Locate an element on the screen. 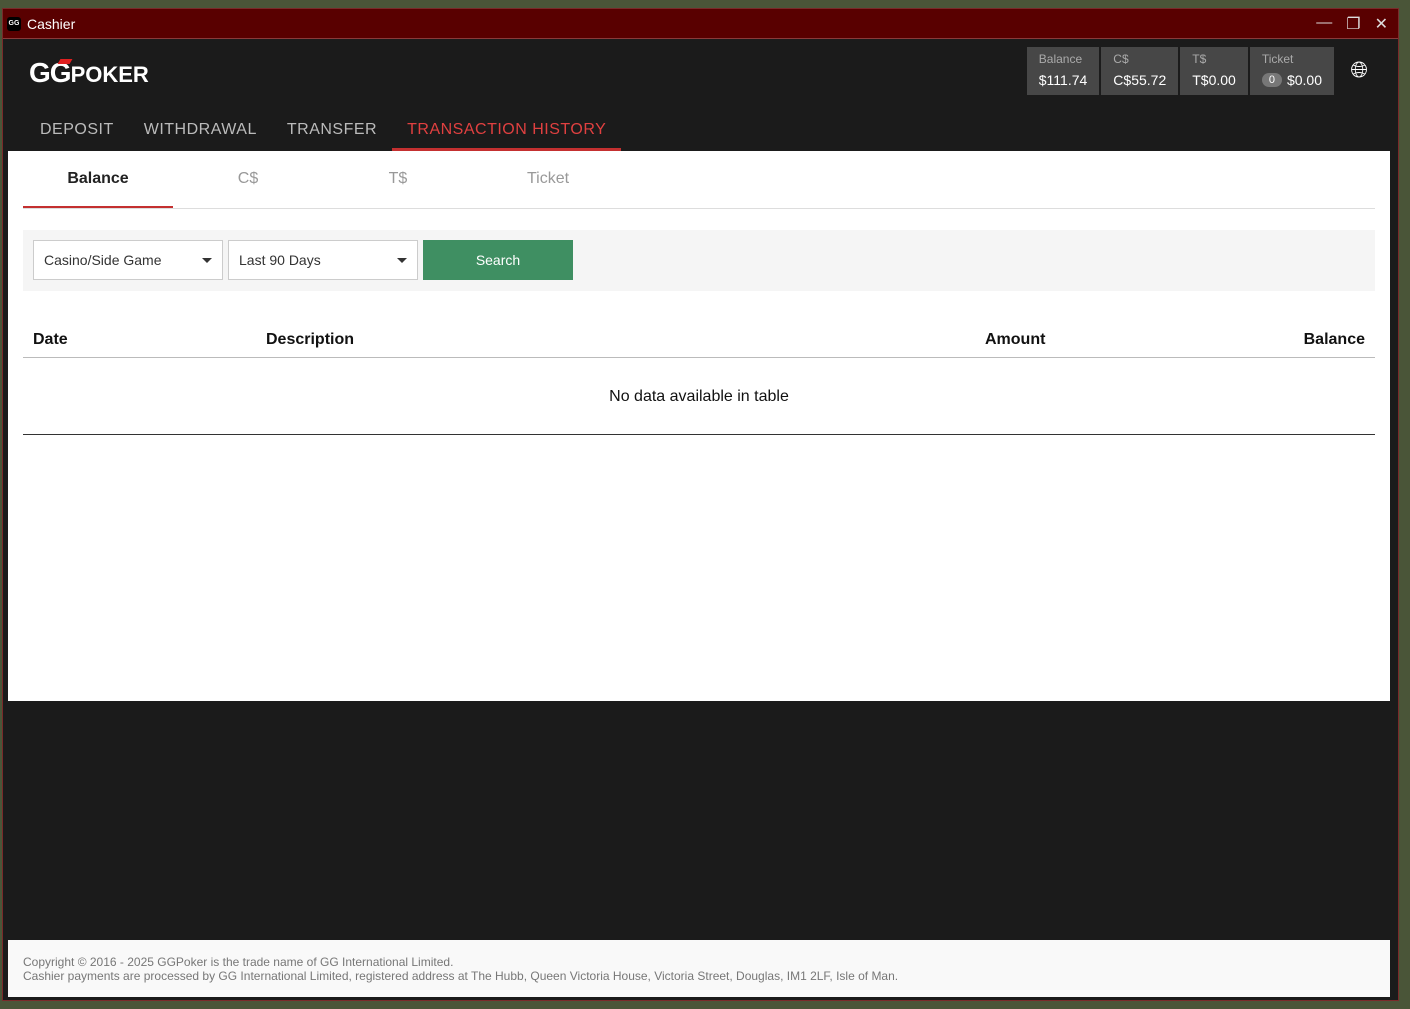 This screenshot has height=1009, width=1410. tab-transaction-history: TRANSACTION HISTORY is located at coordinates (507, 133).